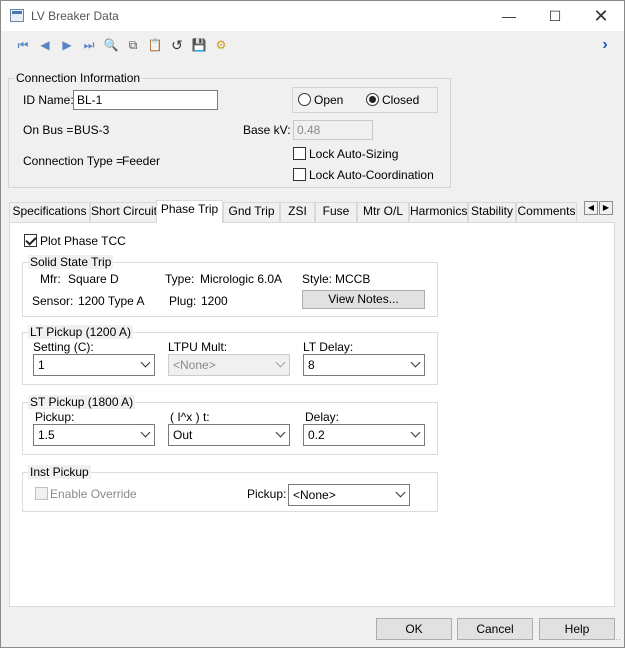 The width and height of the screenshot is (625, 648). What do you see at coordinates (304, 99) in the screenshot?
I see `open-radio` at bounding box center [304, 99].